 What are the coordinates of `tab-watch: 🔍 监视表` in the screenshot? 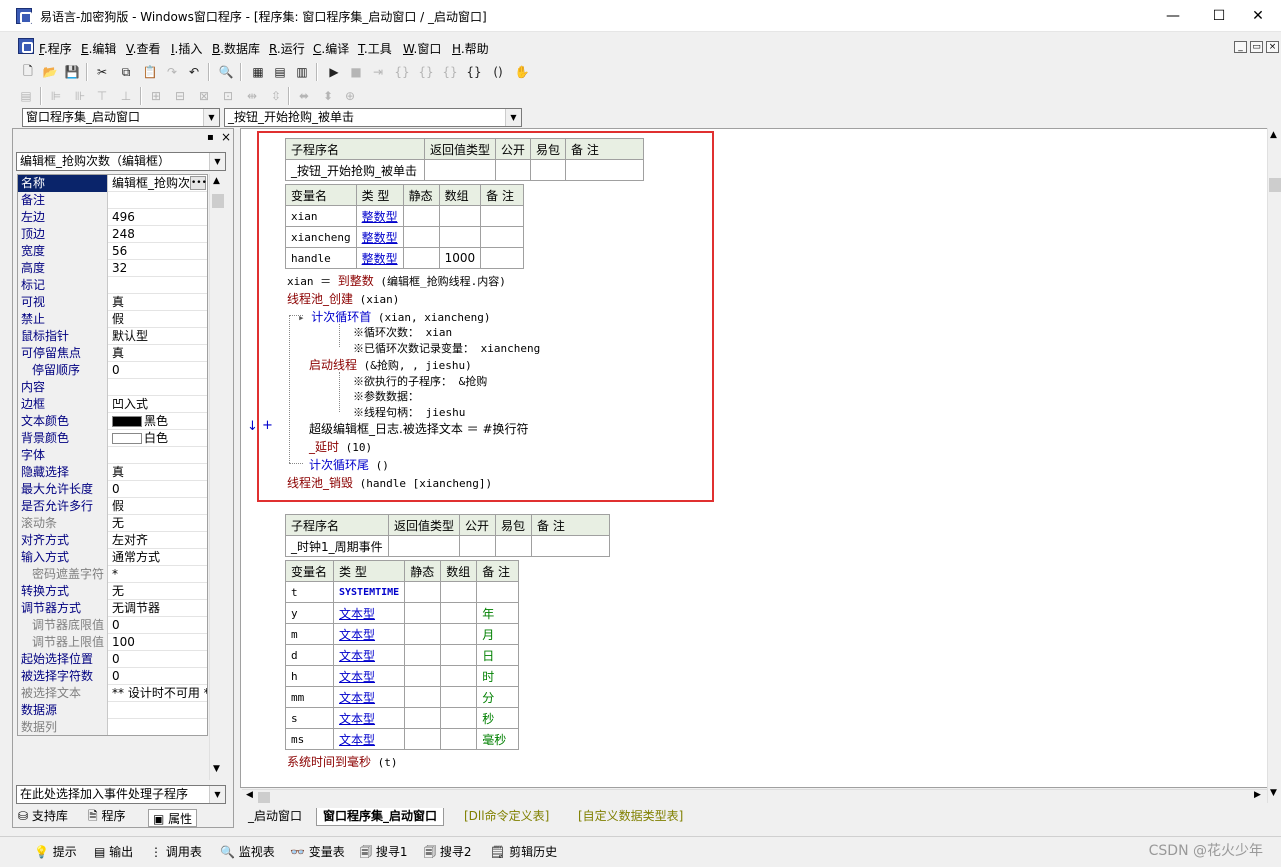 It's located at (247, 852).